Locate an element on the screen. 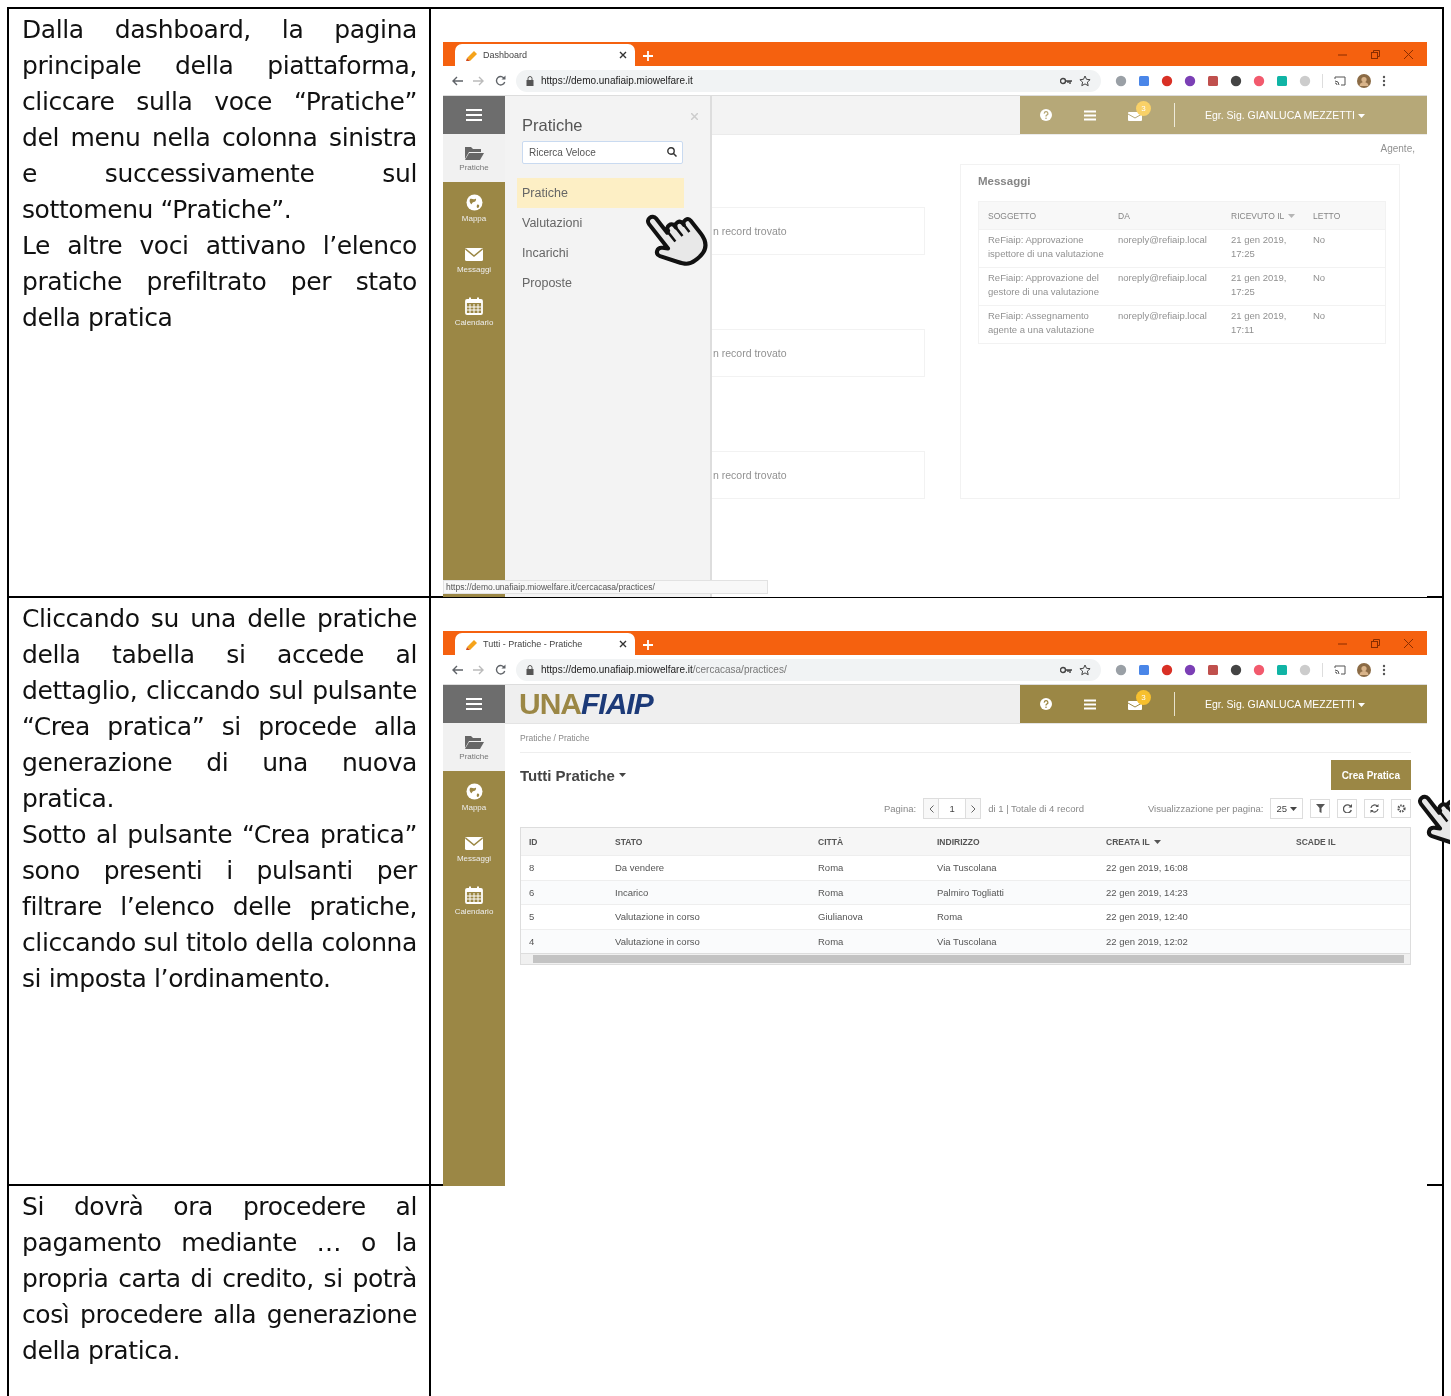  table-cell-text: Via Tuscolana is located at coordinates (967, 941).